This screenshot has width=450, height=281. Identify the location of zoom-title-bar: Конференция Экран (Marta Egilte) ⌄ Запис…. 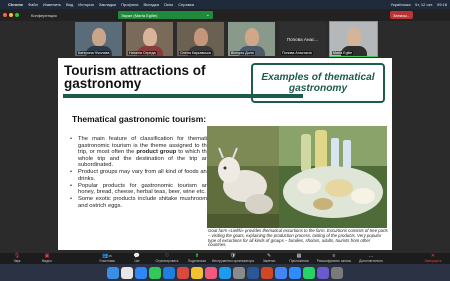
(225, 15).